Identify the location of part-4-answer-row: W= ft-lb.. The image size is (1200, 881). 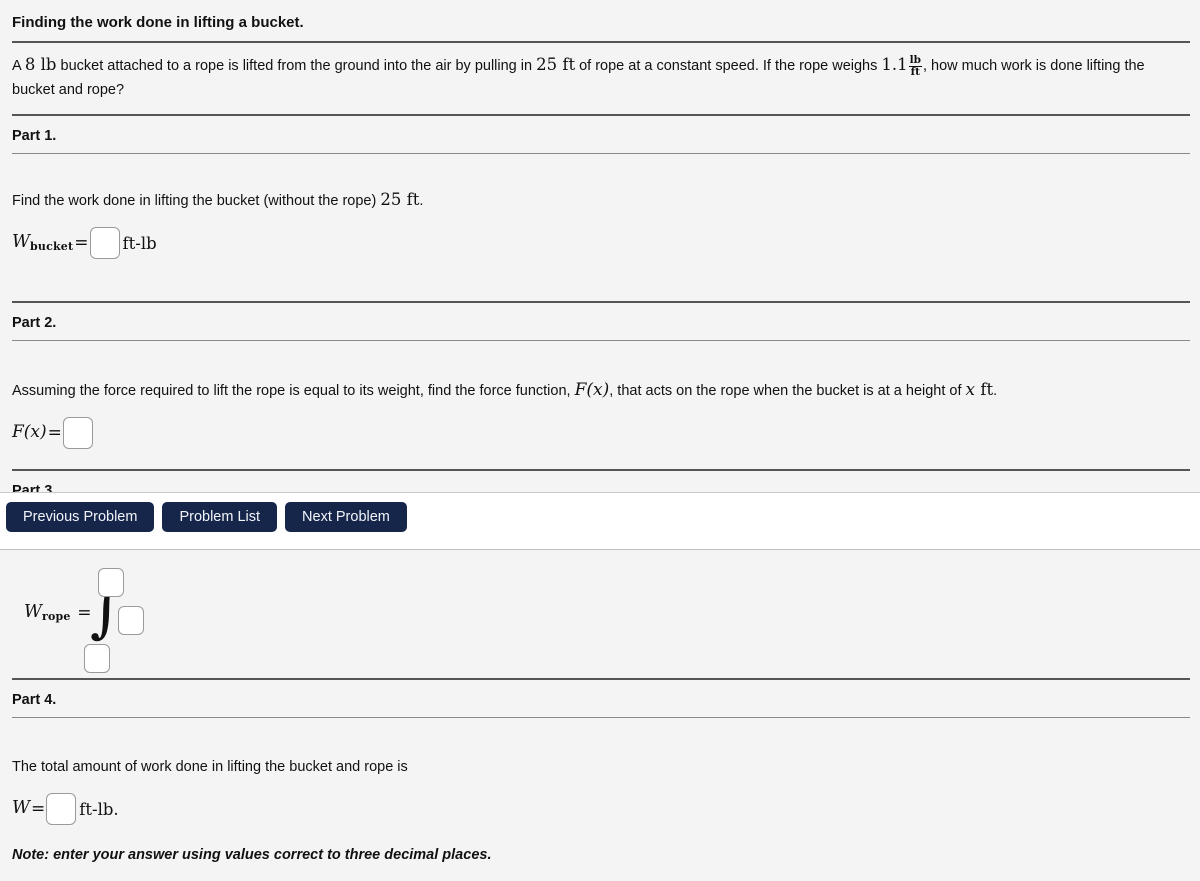
(606, 805).